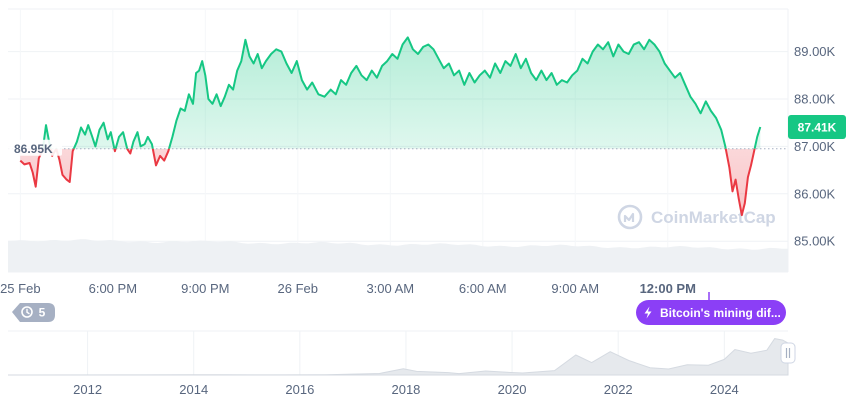 This screenshot has width=860, height=401. Describe the element at coordinates (20, 288) in the screenshot. I see `x-tick-label: 25 Feb` at that location.